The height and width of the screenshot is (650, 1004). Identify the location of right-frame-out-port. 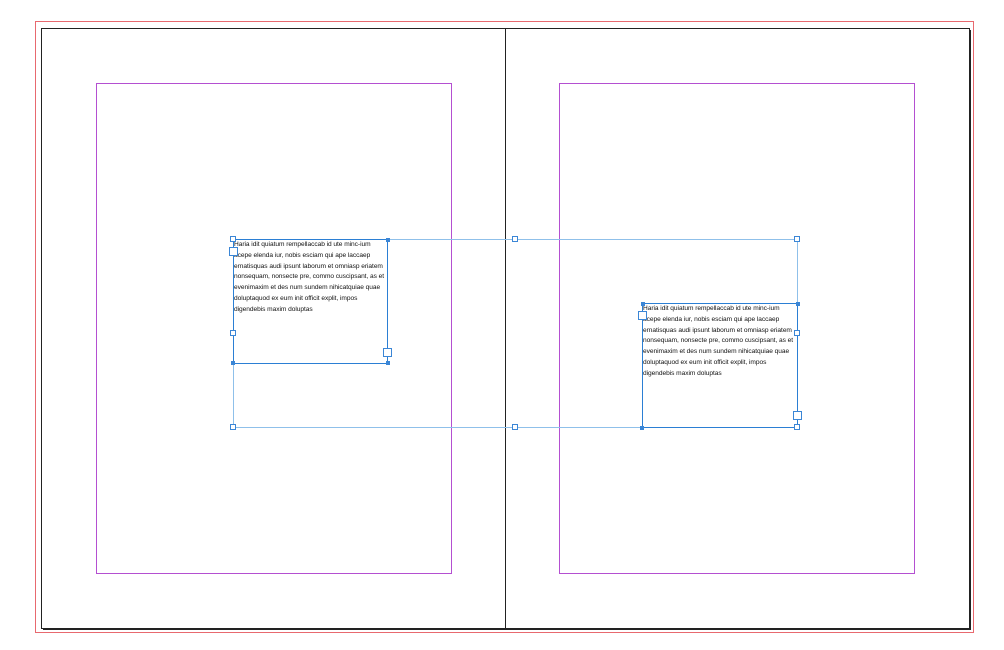
(797, 415).